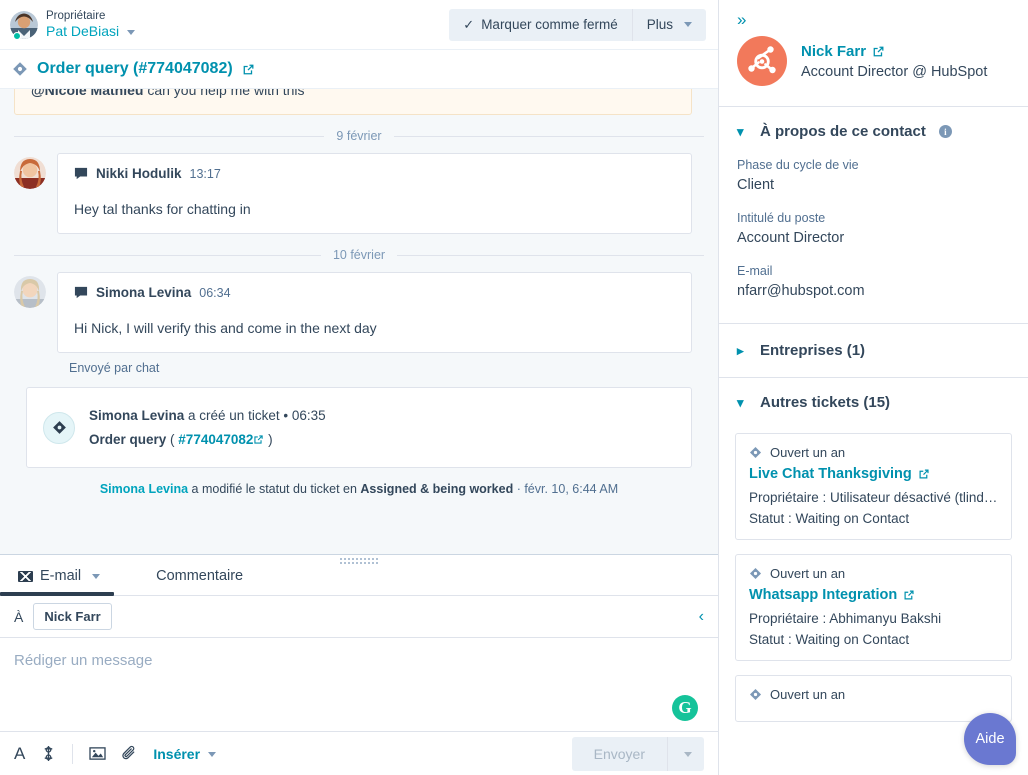 Image resolution: width=1028 pixels, height=775 pixels. What do you see at coordinates (215, 292) in the screenshot?
I see `message-time: 06:34` at bounding box center [215, 292].